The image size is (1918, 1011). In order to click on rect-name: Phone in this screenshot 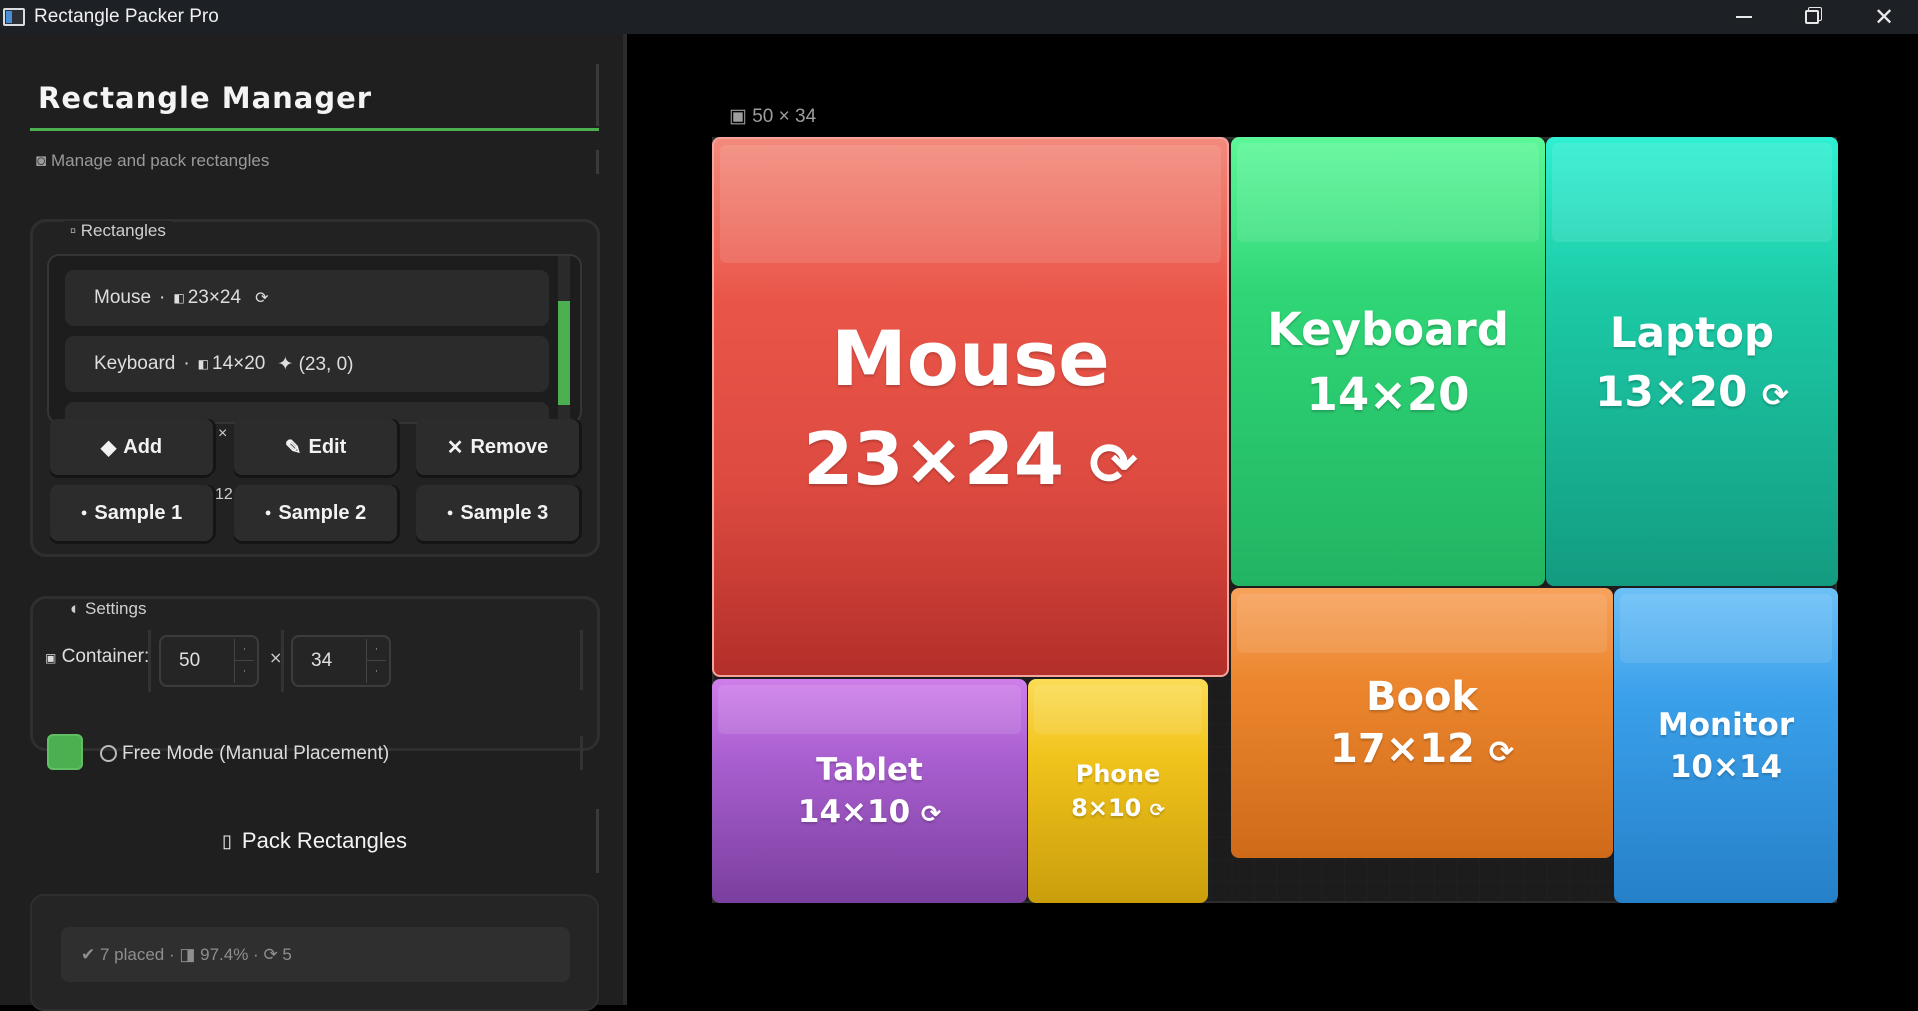, I will do `click(1118, 774)`.